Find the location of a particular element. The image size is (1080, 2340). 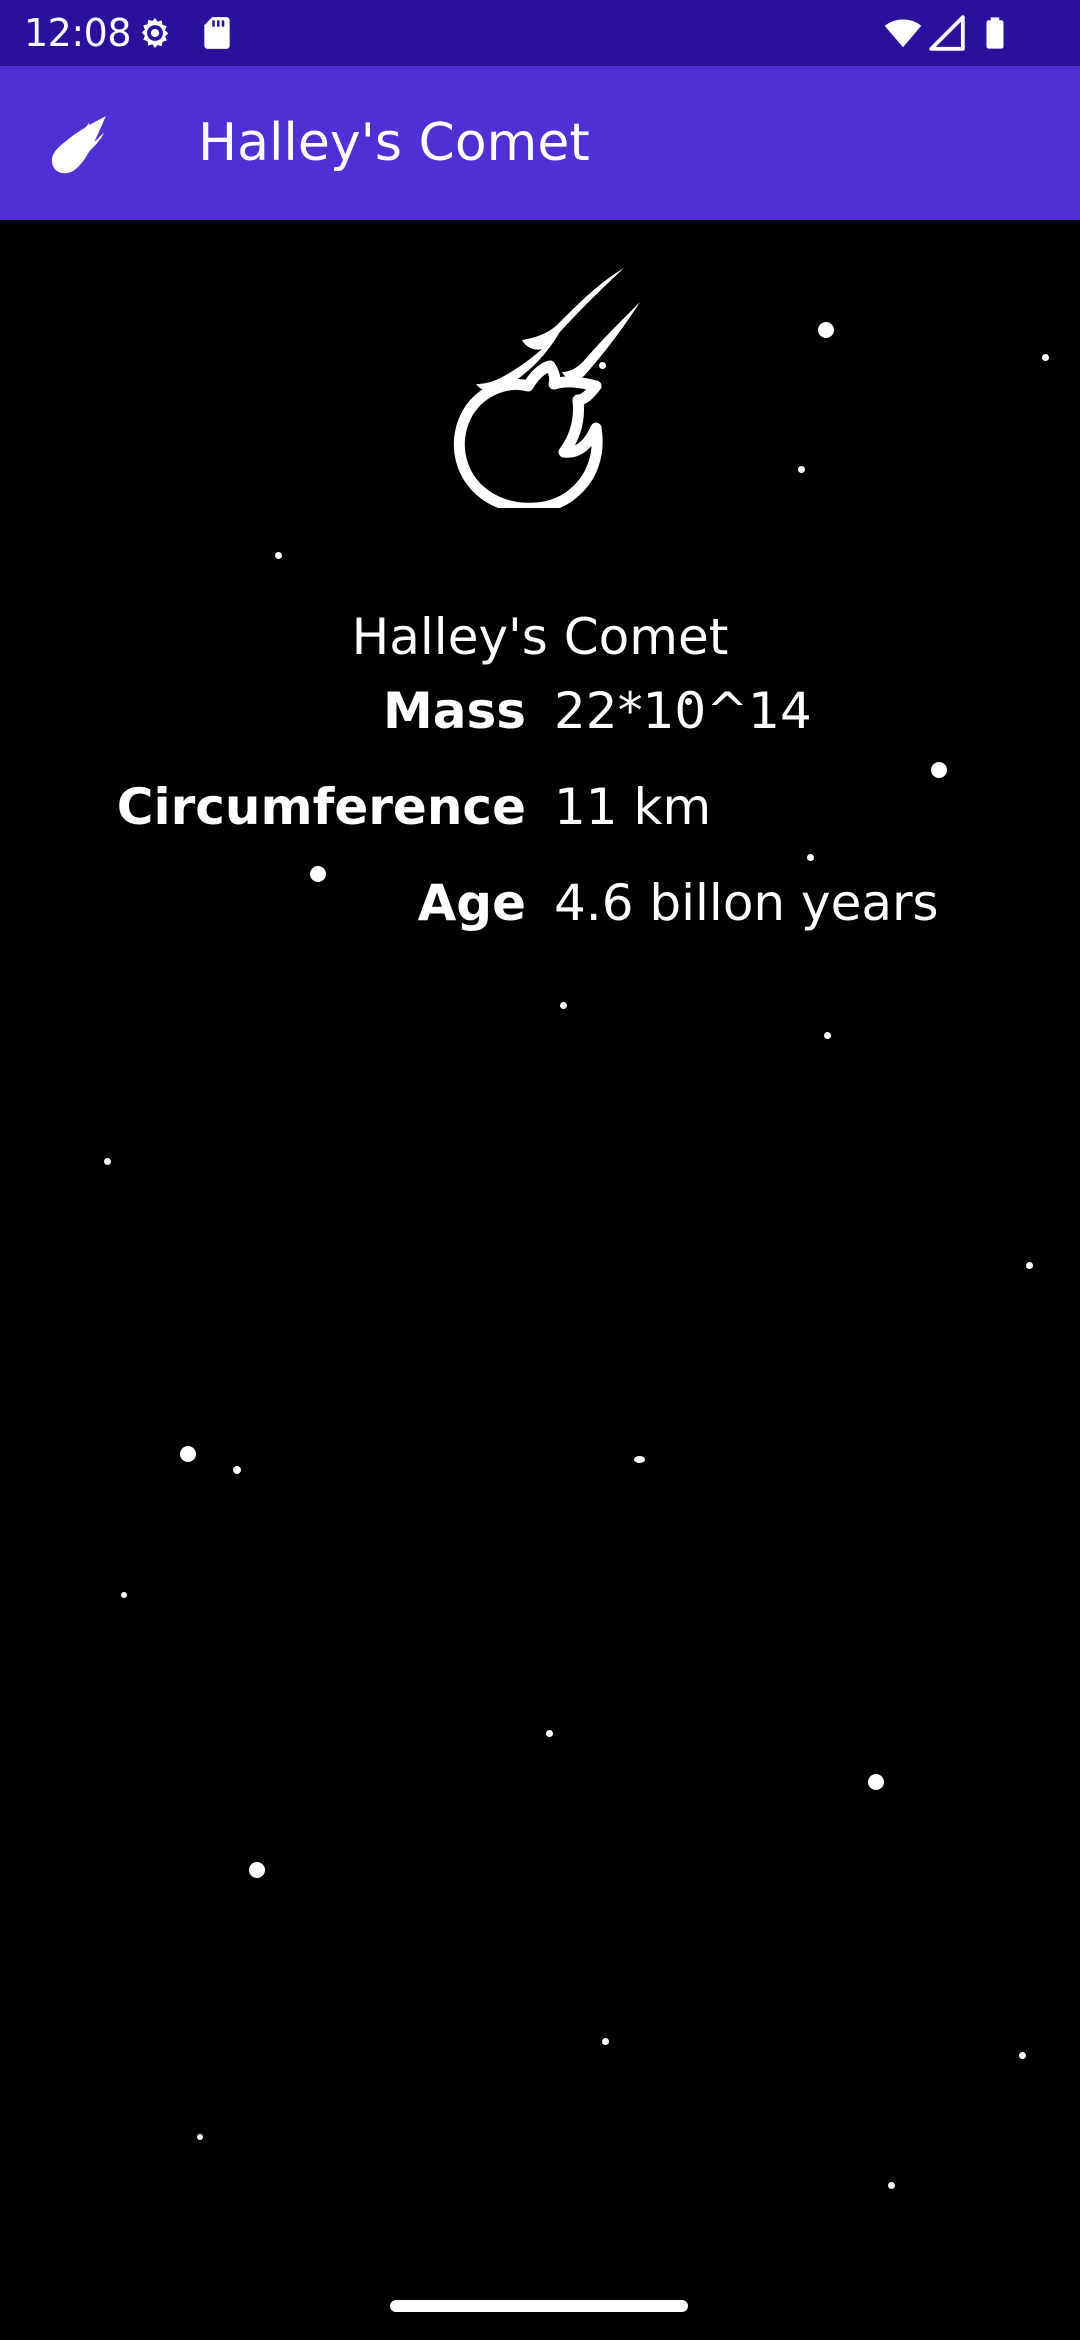

wifi-icon is located at coordinates (903, 33).